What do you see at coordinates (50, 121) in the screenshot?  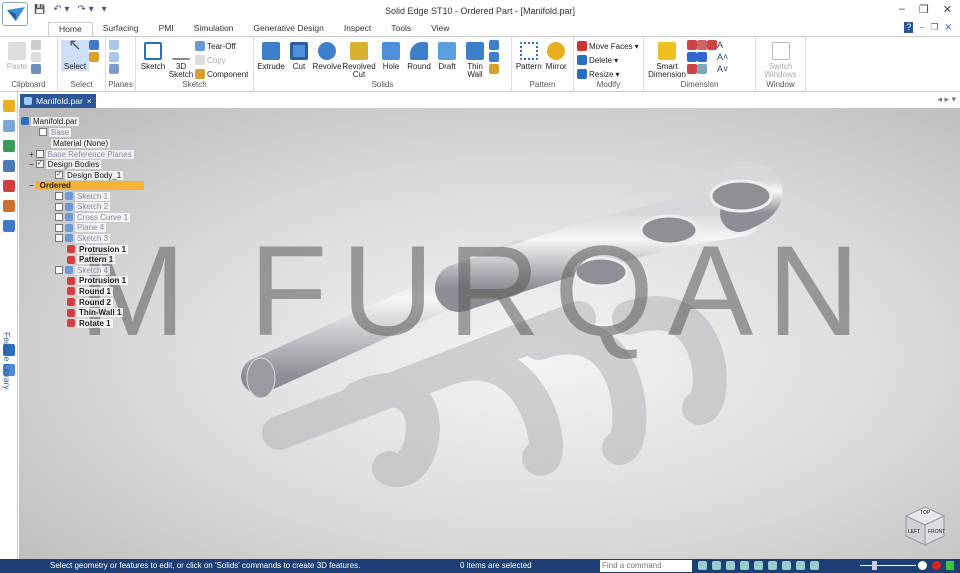 I see `tree-root: Manifold.par` at bounding box center [50, 121].